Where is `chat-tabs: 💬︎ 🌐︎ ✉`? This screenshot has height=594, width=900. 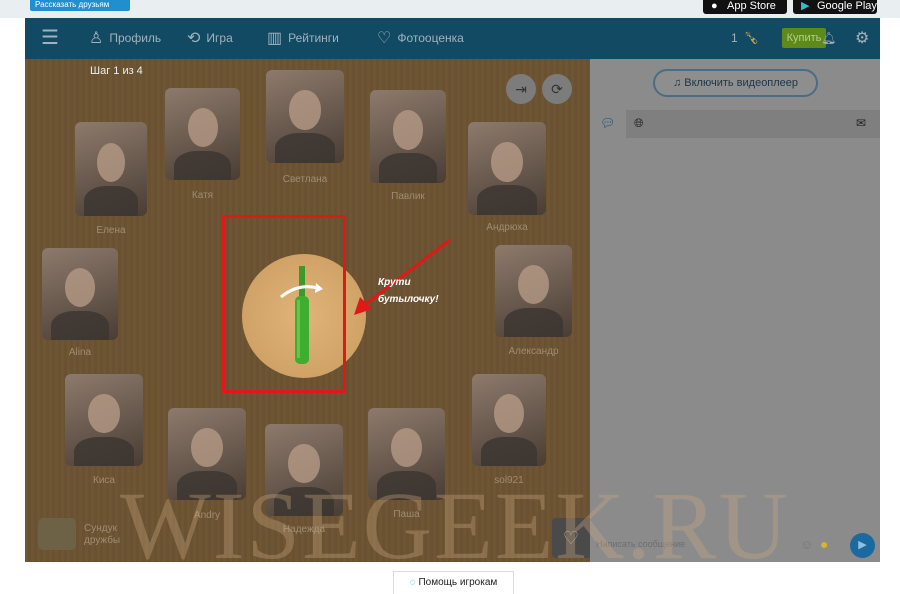
chat-tabs: 💬︎ 🌐︎ ✉ is located at coordinates (735, 124).